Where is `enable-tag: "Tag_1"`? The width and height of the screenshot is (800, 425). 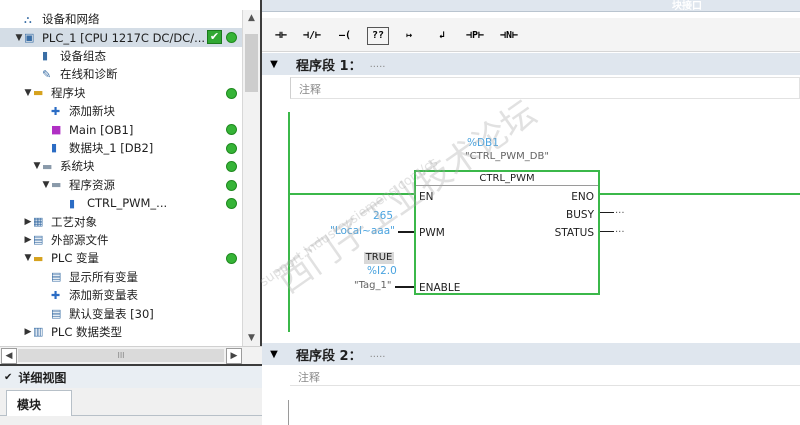 enable-tag: "Tag_1" is located at coordinates (373, 285).